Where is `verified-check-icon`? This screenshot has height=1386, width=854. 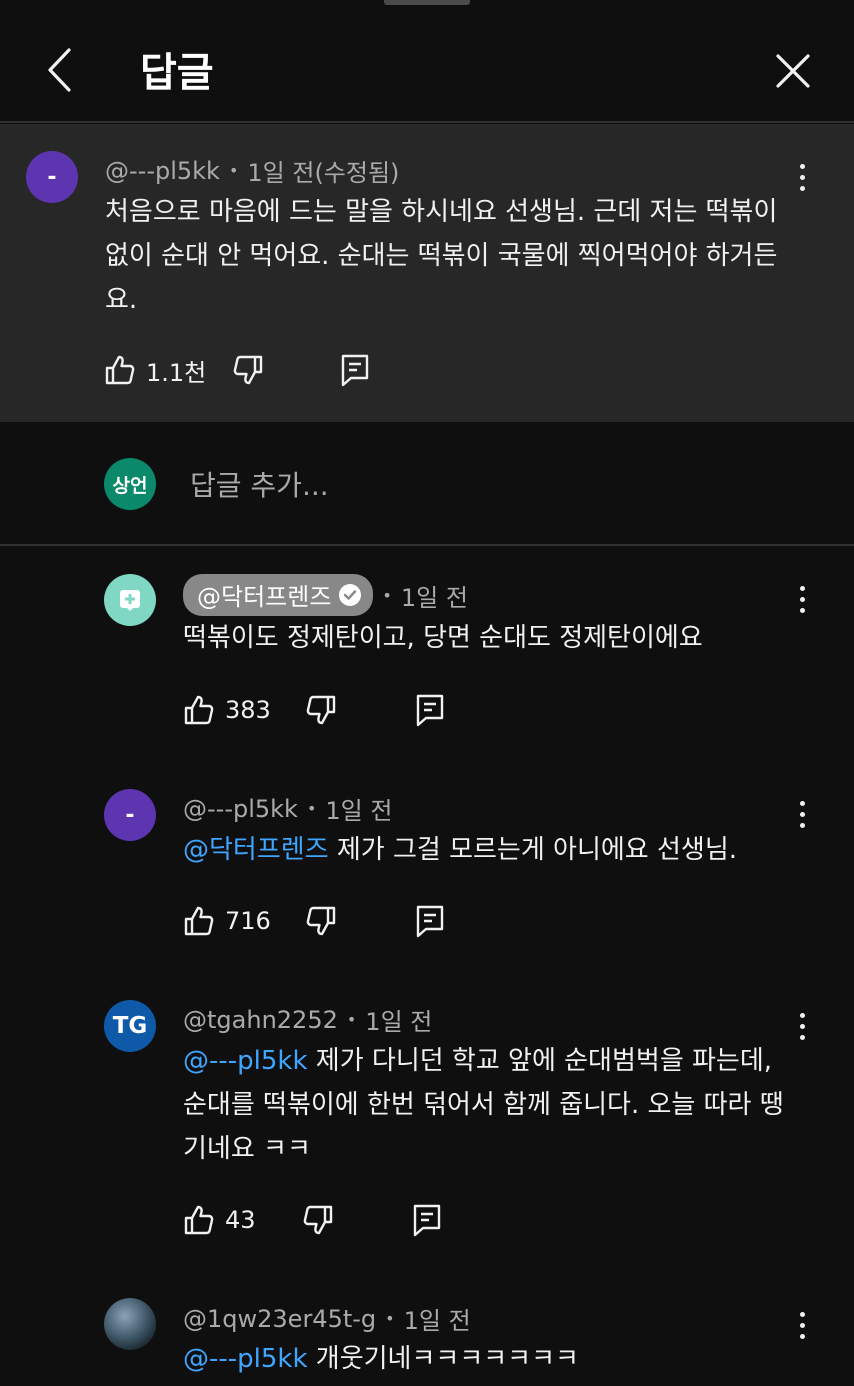
verified-check-icon is located at coordinates (350, 594).